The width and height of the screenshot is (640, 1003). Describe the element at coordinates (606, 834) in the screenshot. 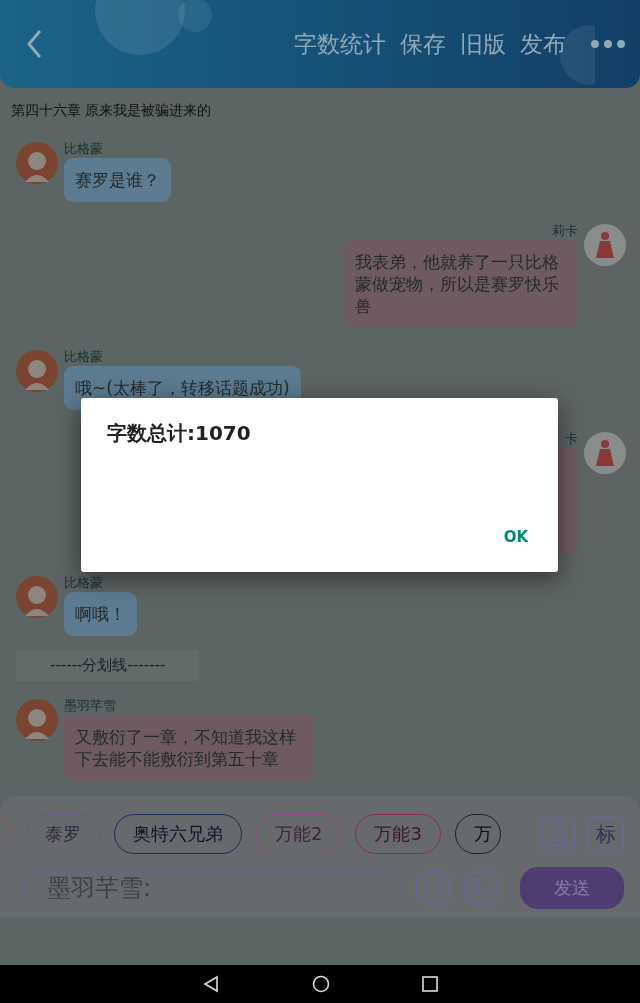

I see `tag-button: 标` at that location.